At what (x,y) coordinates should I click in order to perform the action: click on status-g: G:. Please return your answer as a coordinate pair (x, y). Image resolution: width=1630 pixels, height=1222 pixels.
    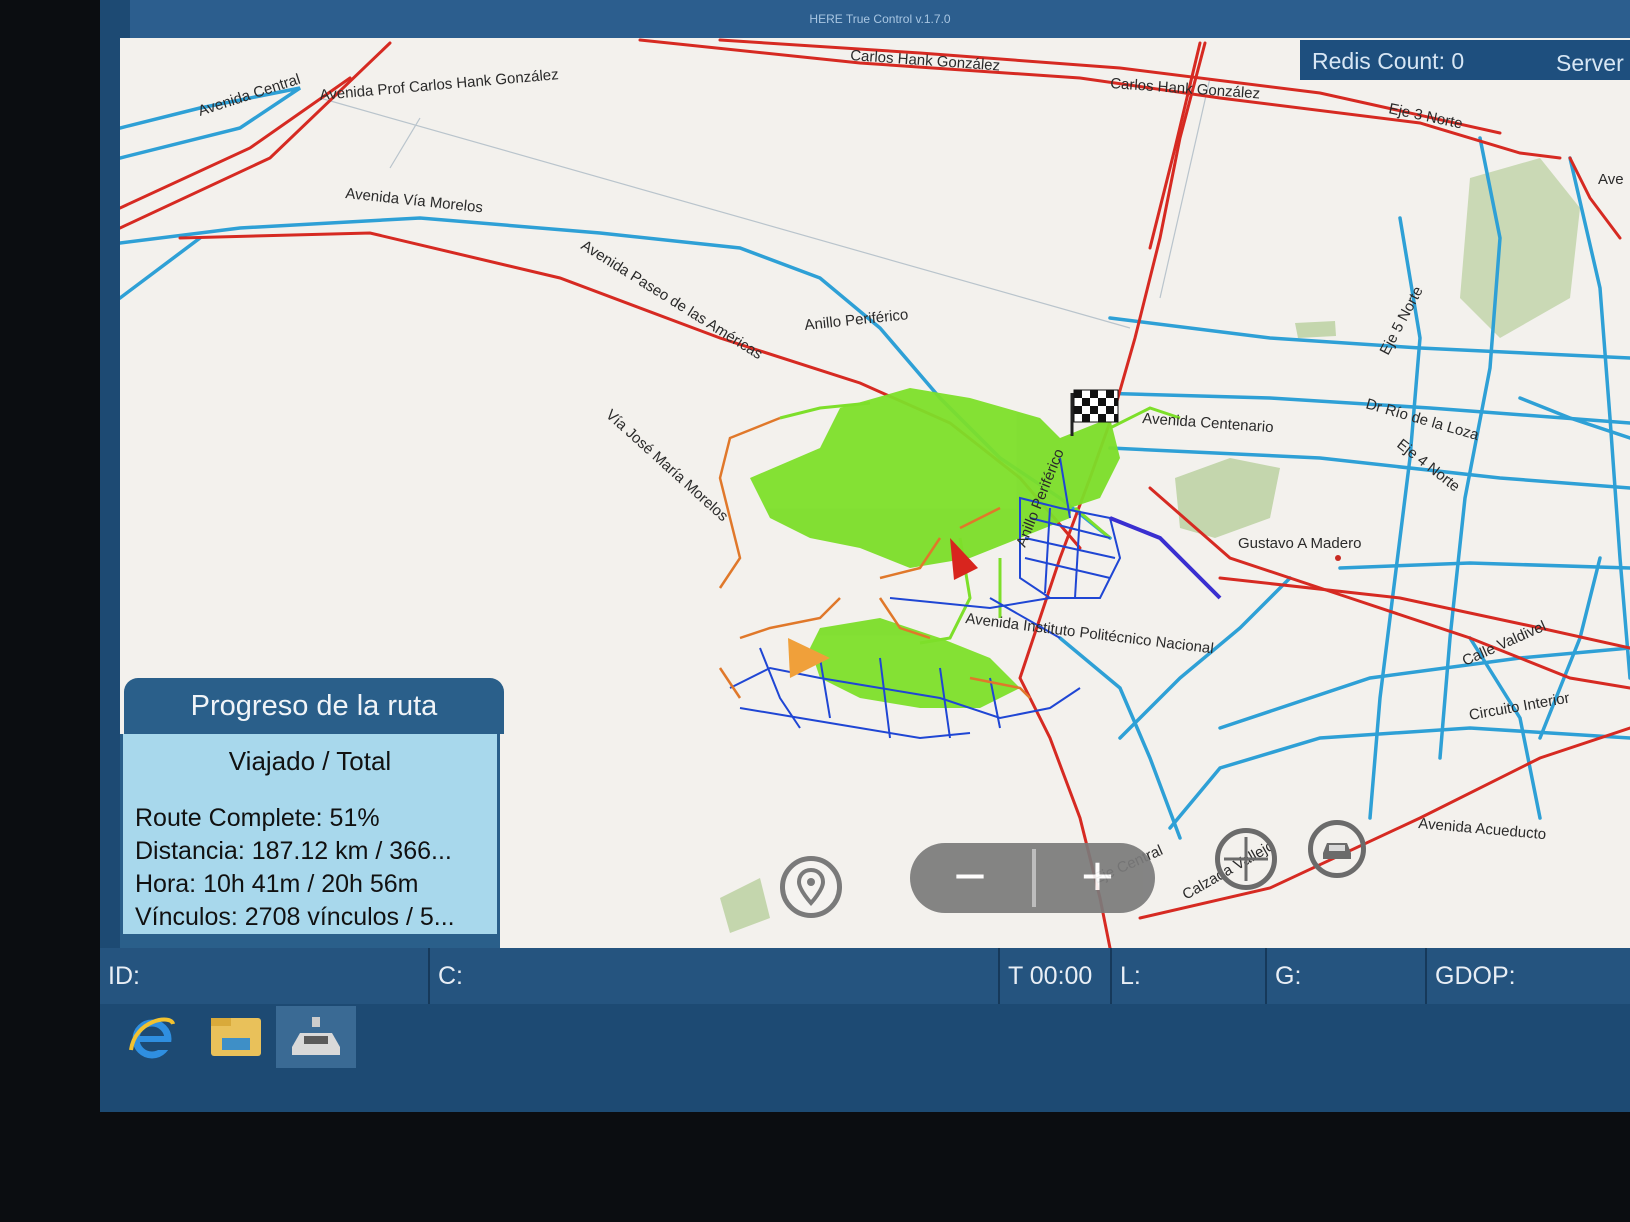
    Looking at the image, I should click on (1283, 976).